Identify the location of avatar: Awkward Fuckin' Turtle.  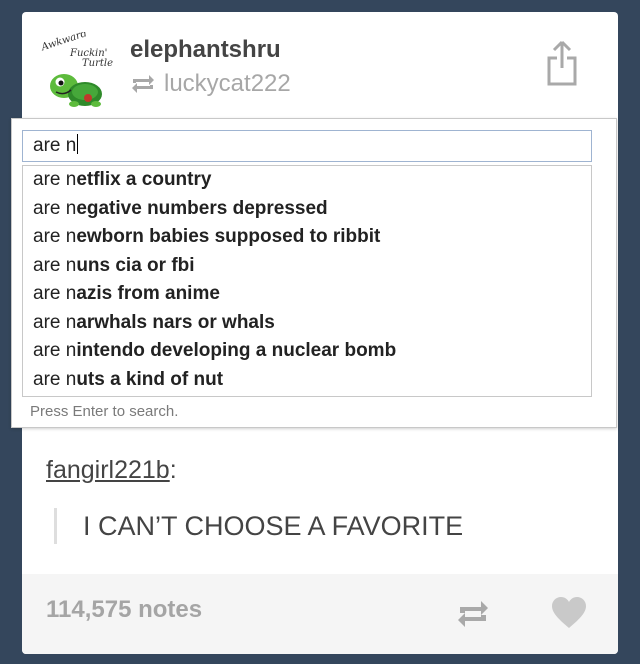
(76, 72).